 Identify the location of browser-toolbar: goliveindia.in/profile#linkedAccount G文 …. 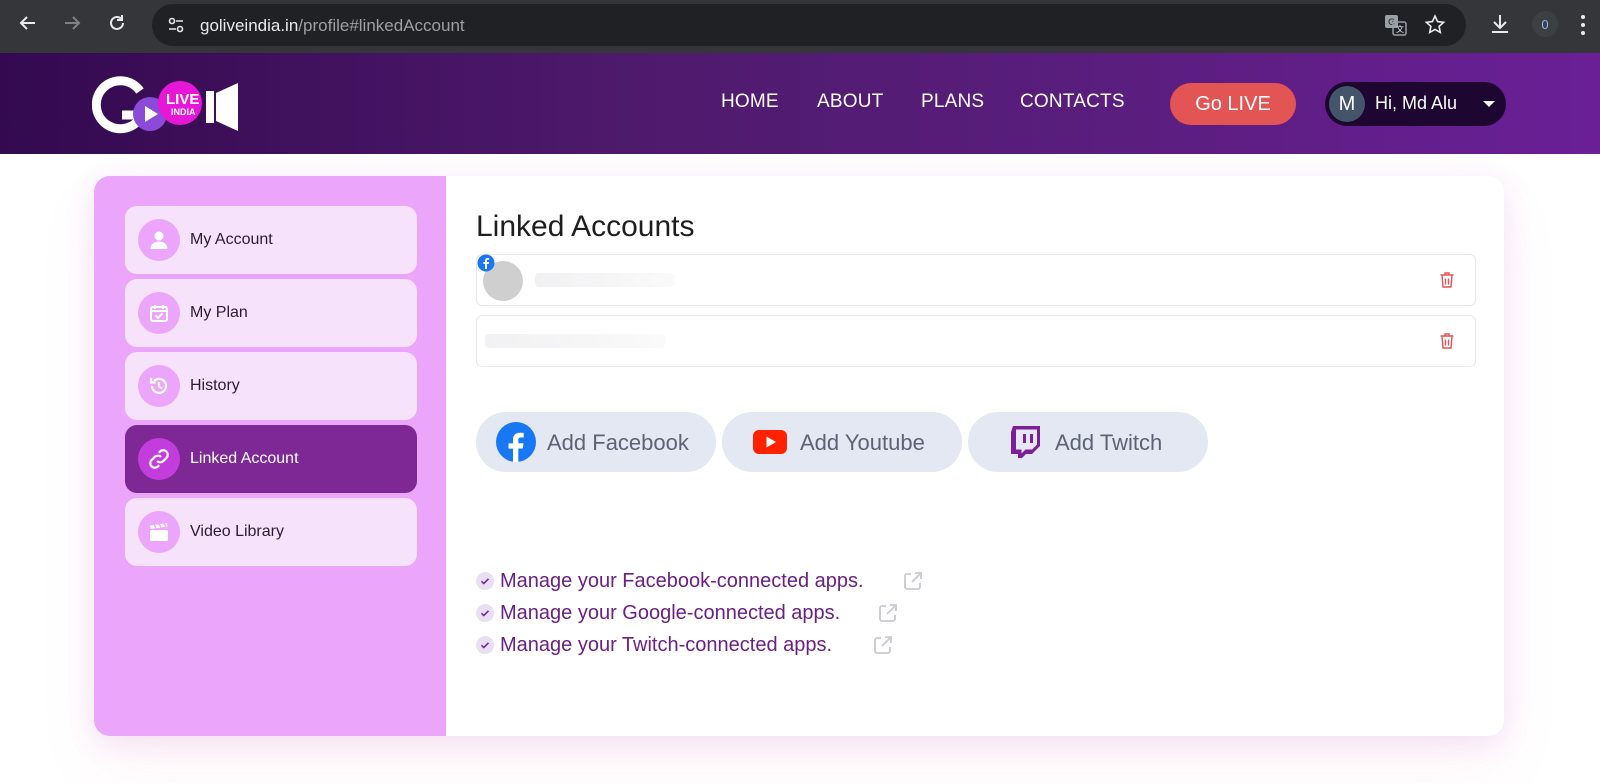
(800, 26).